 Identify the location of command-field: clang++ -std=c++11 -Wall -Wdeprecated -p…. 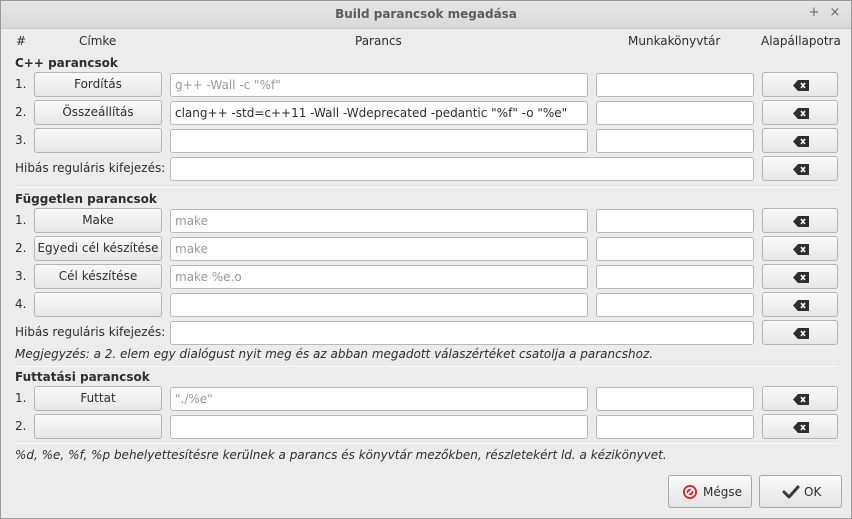
(379, 113).